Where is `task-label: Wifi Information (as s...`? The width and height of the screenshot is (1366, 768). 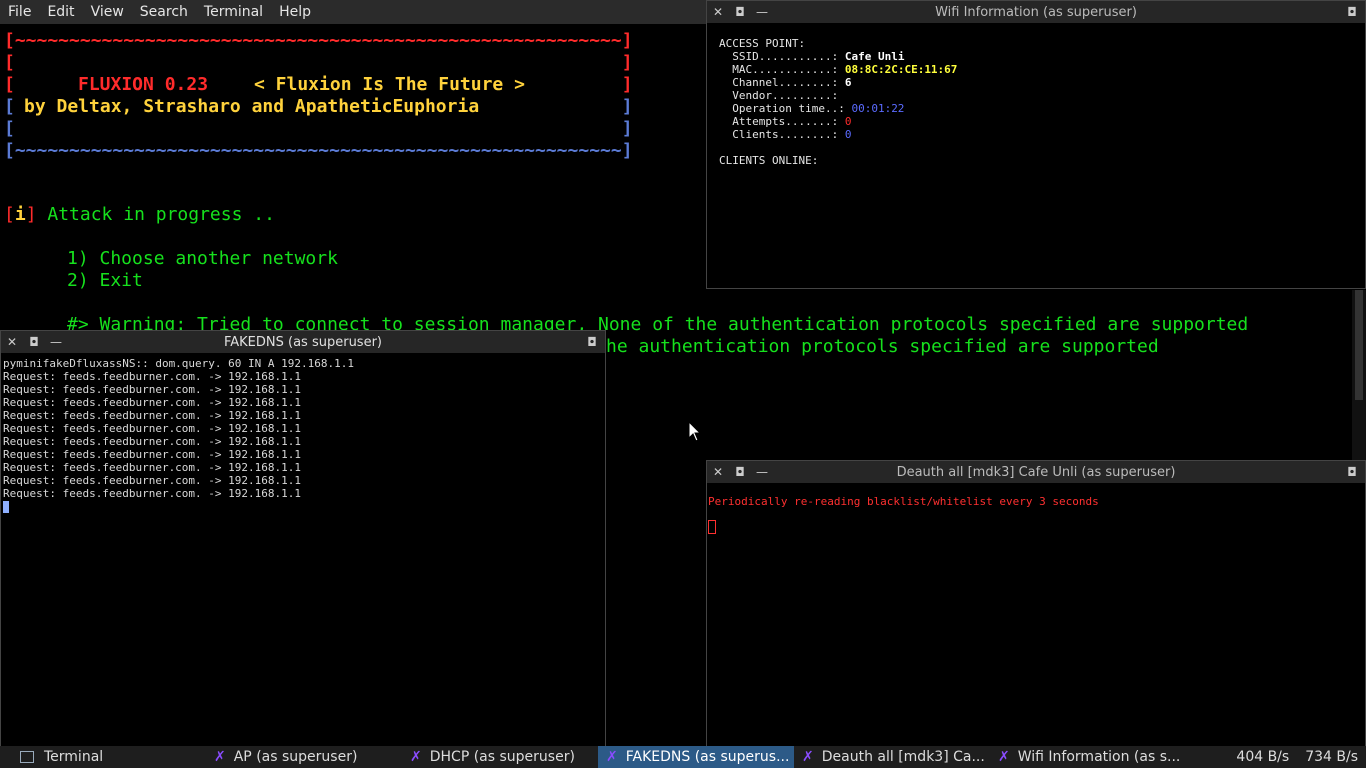
task-label: Wifi Information (as s... is located at coordinates (1099, 757).